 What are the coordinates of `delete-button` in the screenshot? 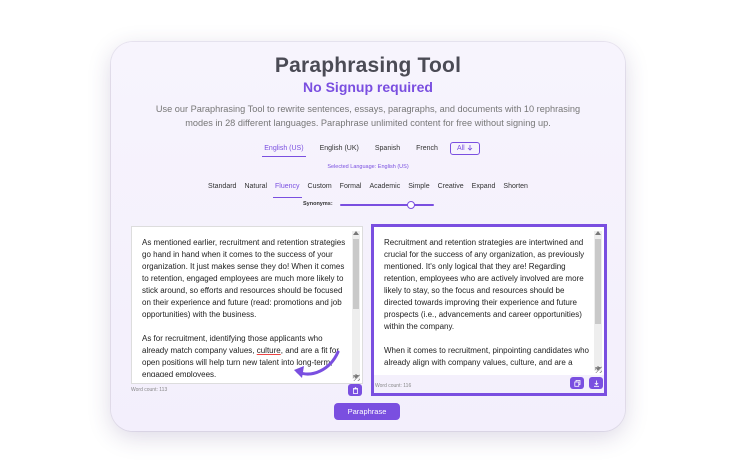 It's located at (355, 390).